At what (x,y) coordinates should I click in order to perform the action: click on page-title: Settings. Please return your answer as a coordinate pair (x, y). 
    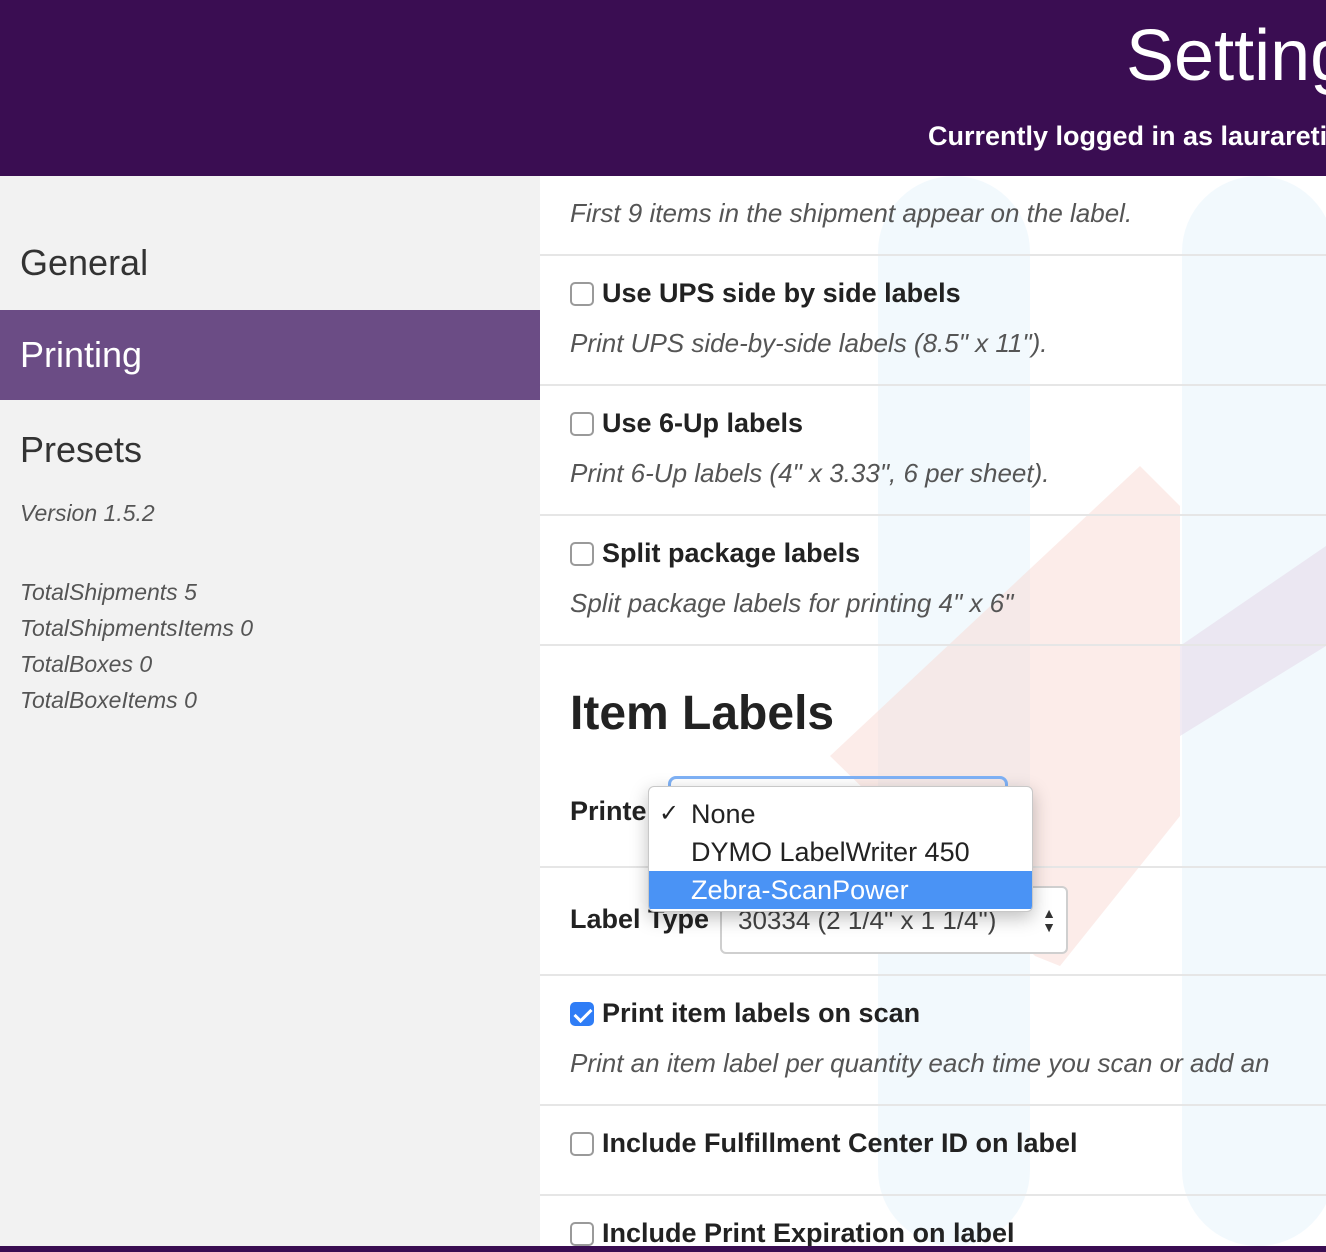
    Looking at the image, I should click on (1226, 56).